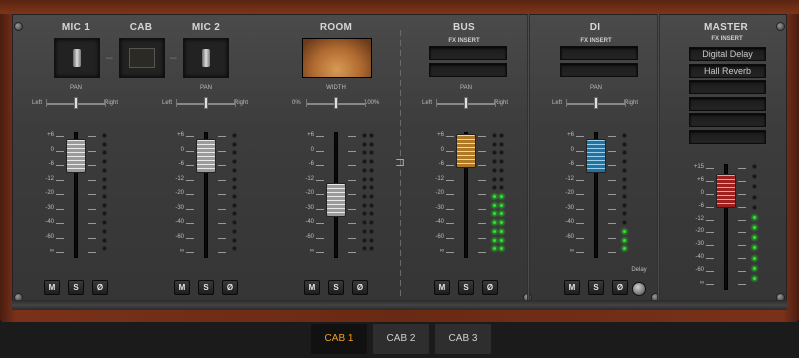  I want to click on bus-mute-button: M, so click(442, 287).